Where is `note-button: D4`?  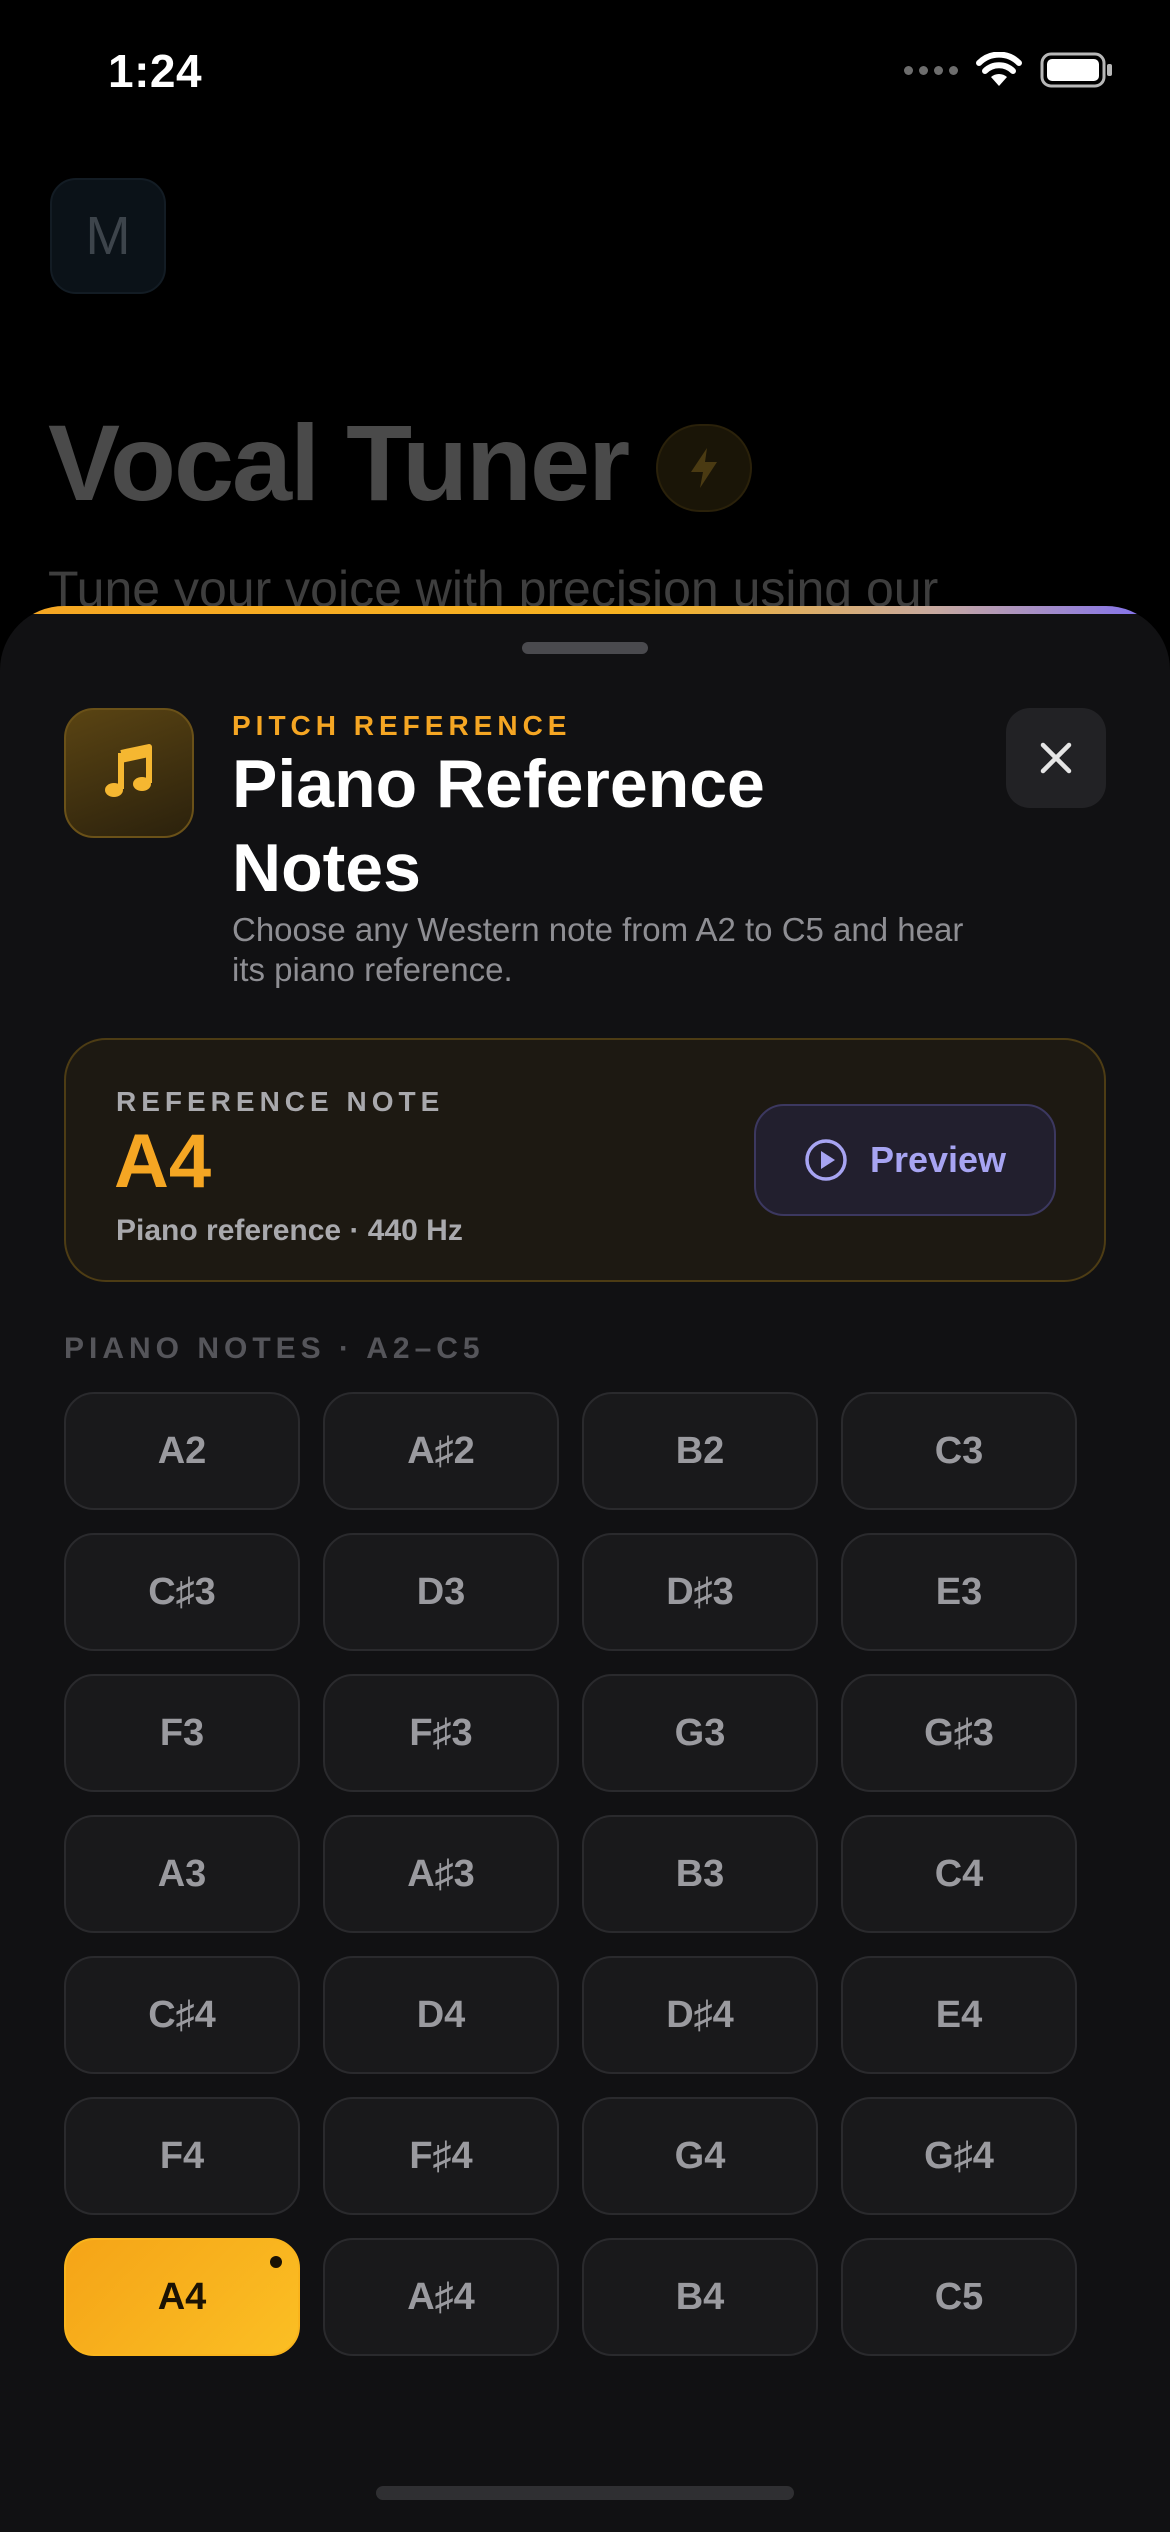
note-button: D4 is located at coordinates (441, 2015).